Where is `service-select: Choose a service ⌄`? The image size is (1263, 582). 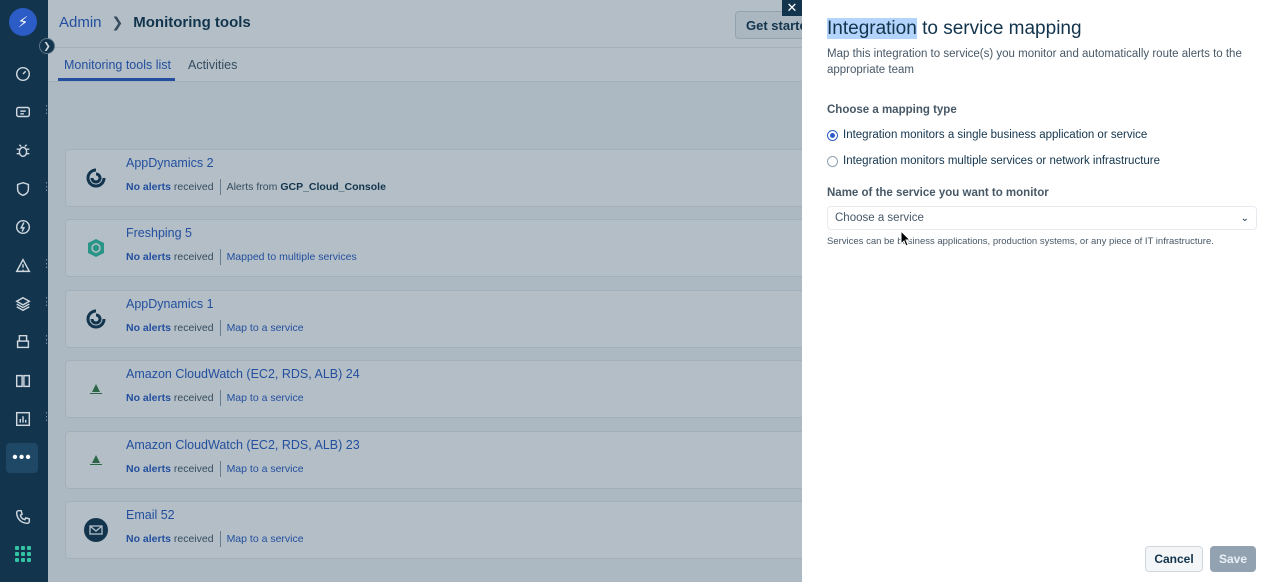 service-select: Choose a service ⌄ is located at coordinates (1042, 218).